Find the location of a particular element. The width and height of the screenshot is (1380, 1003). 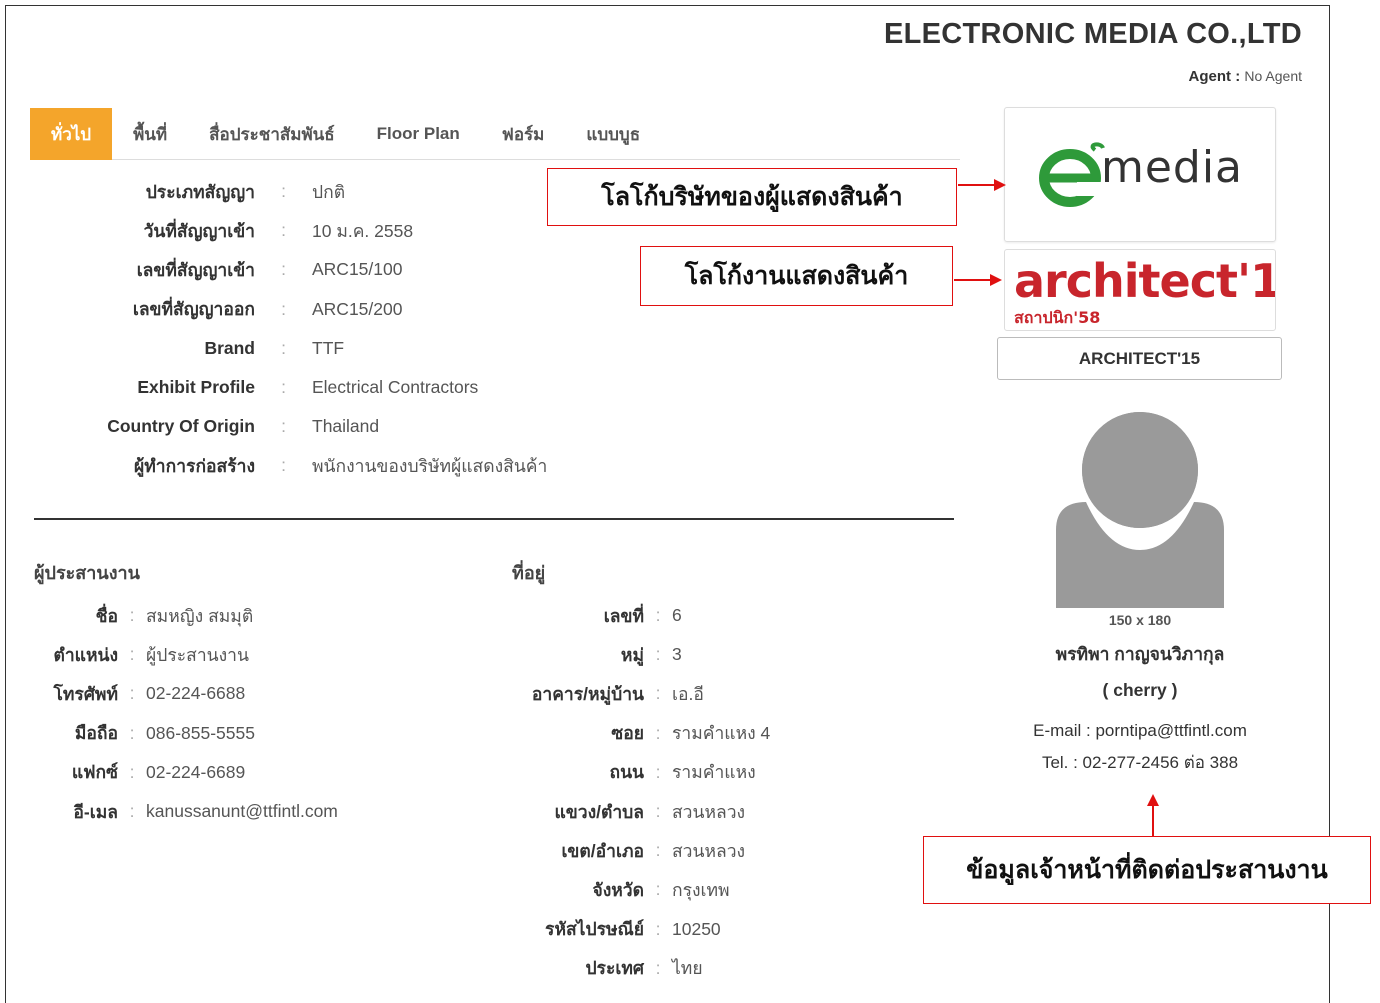

field-label: ถนน is located at coordinates (626, 772).